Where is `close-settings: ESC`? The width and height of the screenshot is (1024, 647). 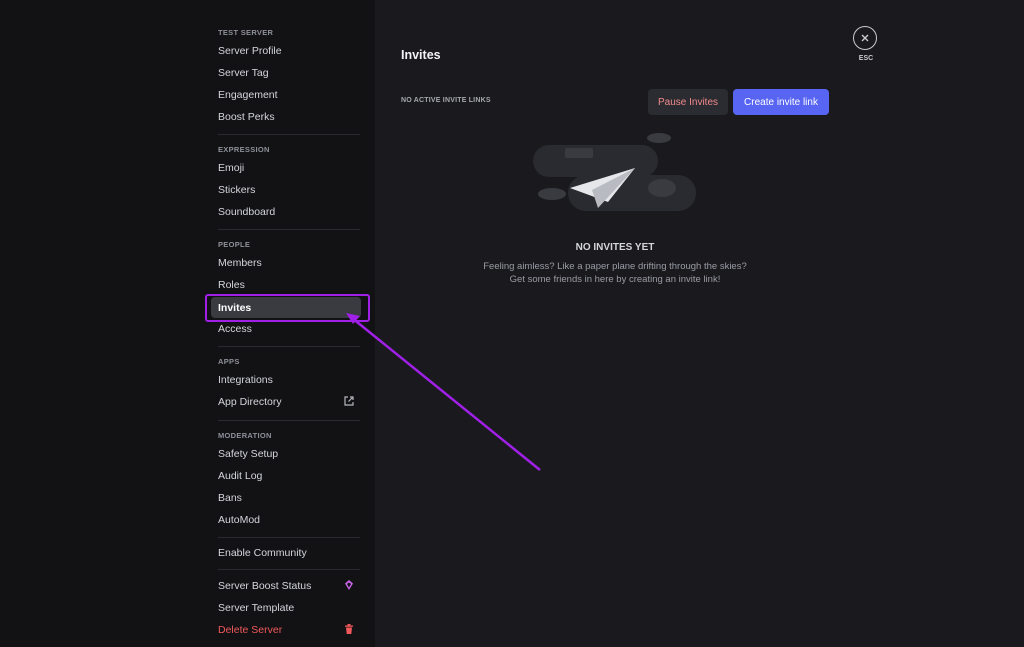
close-settings: ESC is located at coordinates (866, 44).